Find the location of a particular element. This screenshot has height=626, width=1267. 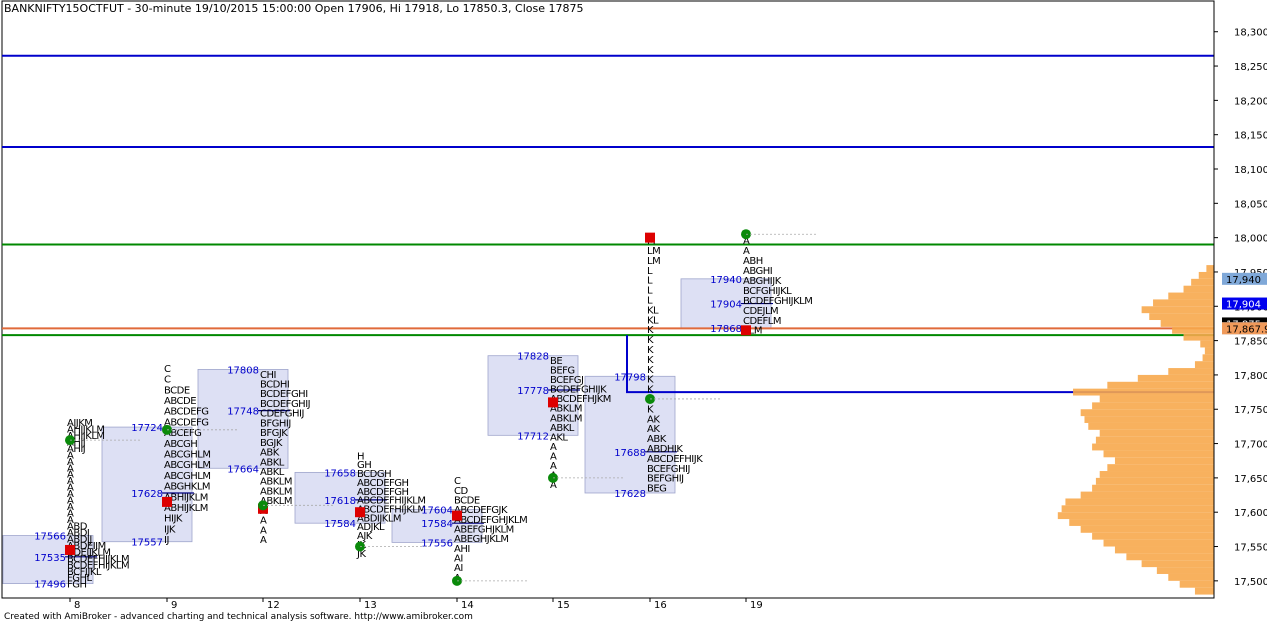

vah-label: 17798 is located at coordinates (630, 377).